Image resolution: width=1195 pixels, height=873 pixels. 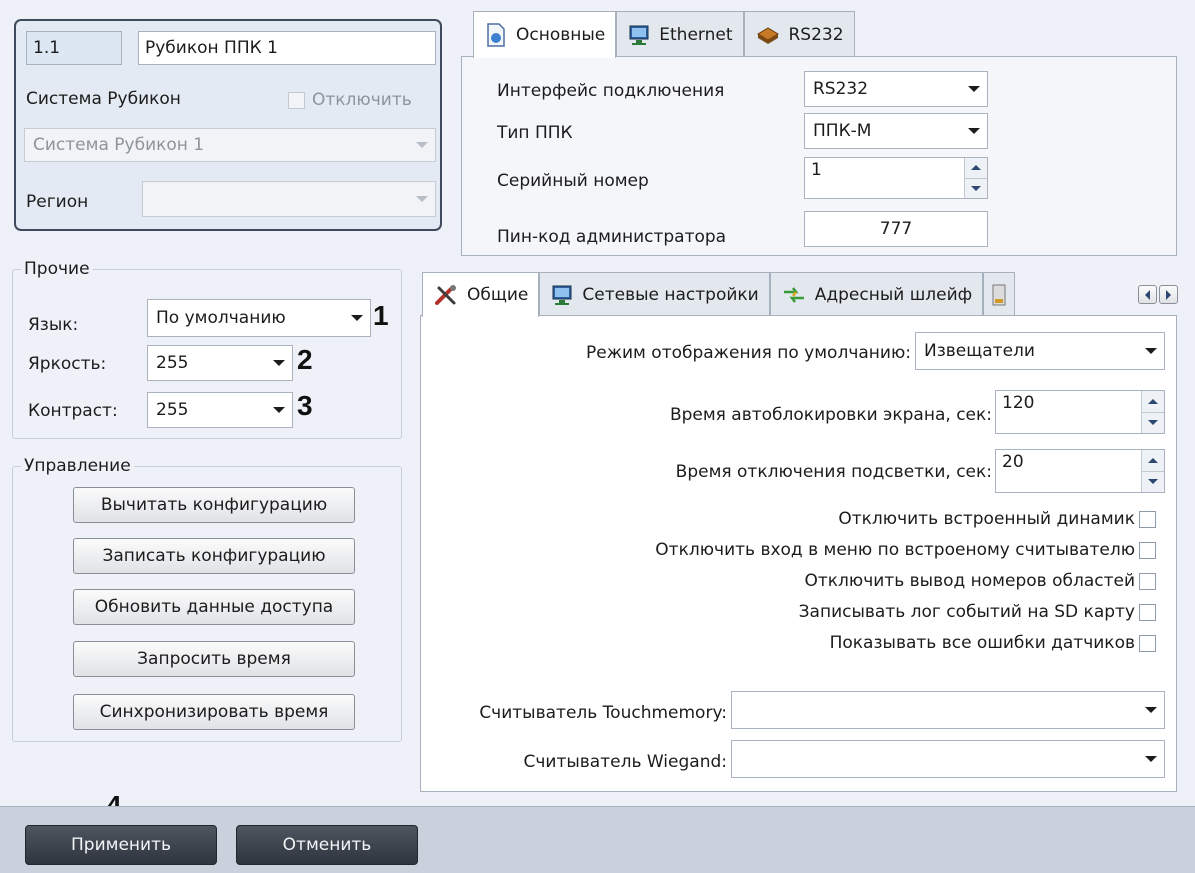 I want to click on tab-main-label: Основные, so click(x=561, y=35).